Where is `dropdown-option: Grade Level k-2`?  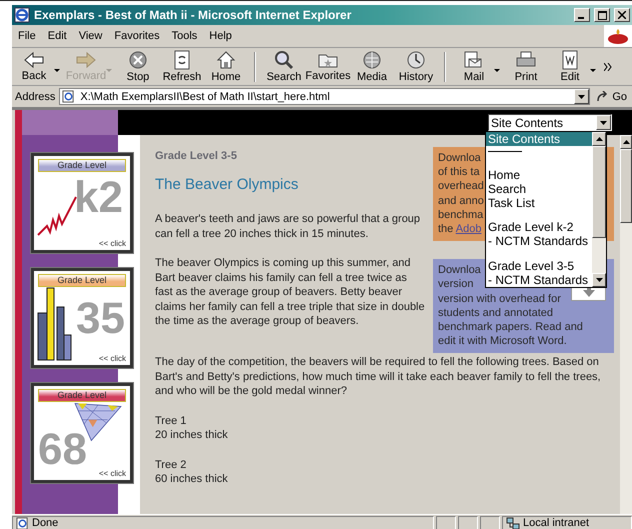
dropdown-option: Grade Level k-2 is located at coordinates (539, 227).